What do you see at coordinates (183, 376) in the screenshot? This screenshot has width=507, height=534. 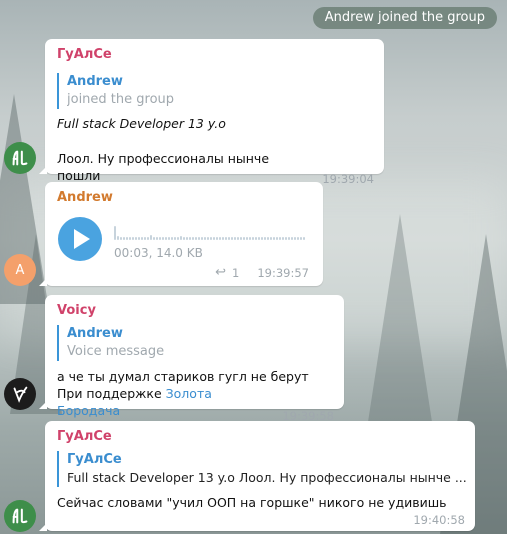 I see `message-text-line: а че ты думал стариков гугл не берут` at bounding box center [183, 376].